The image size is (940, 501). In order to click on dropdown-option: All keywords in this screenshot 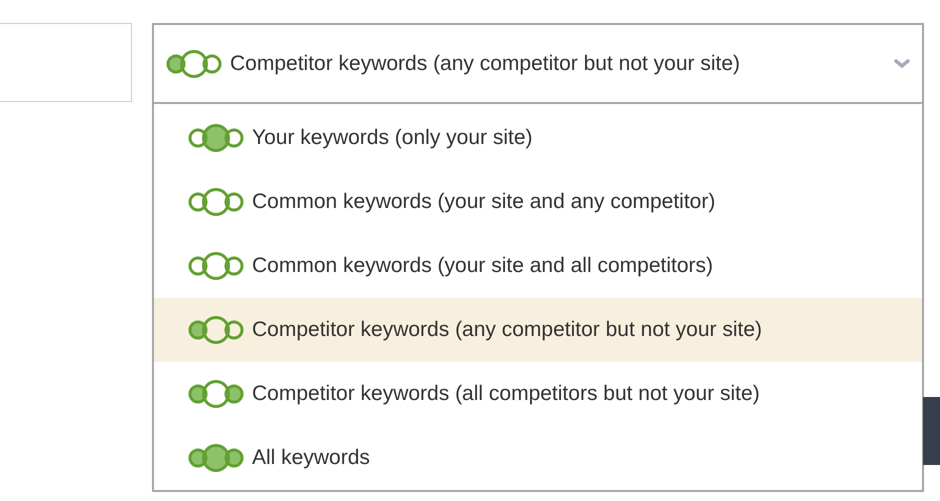, I will do `click(538, 458)`.